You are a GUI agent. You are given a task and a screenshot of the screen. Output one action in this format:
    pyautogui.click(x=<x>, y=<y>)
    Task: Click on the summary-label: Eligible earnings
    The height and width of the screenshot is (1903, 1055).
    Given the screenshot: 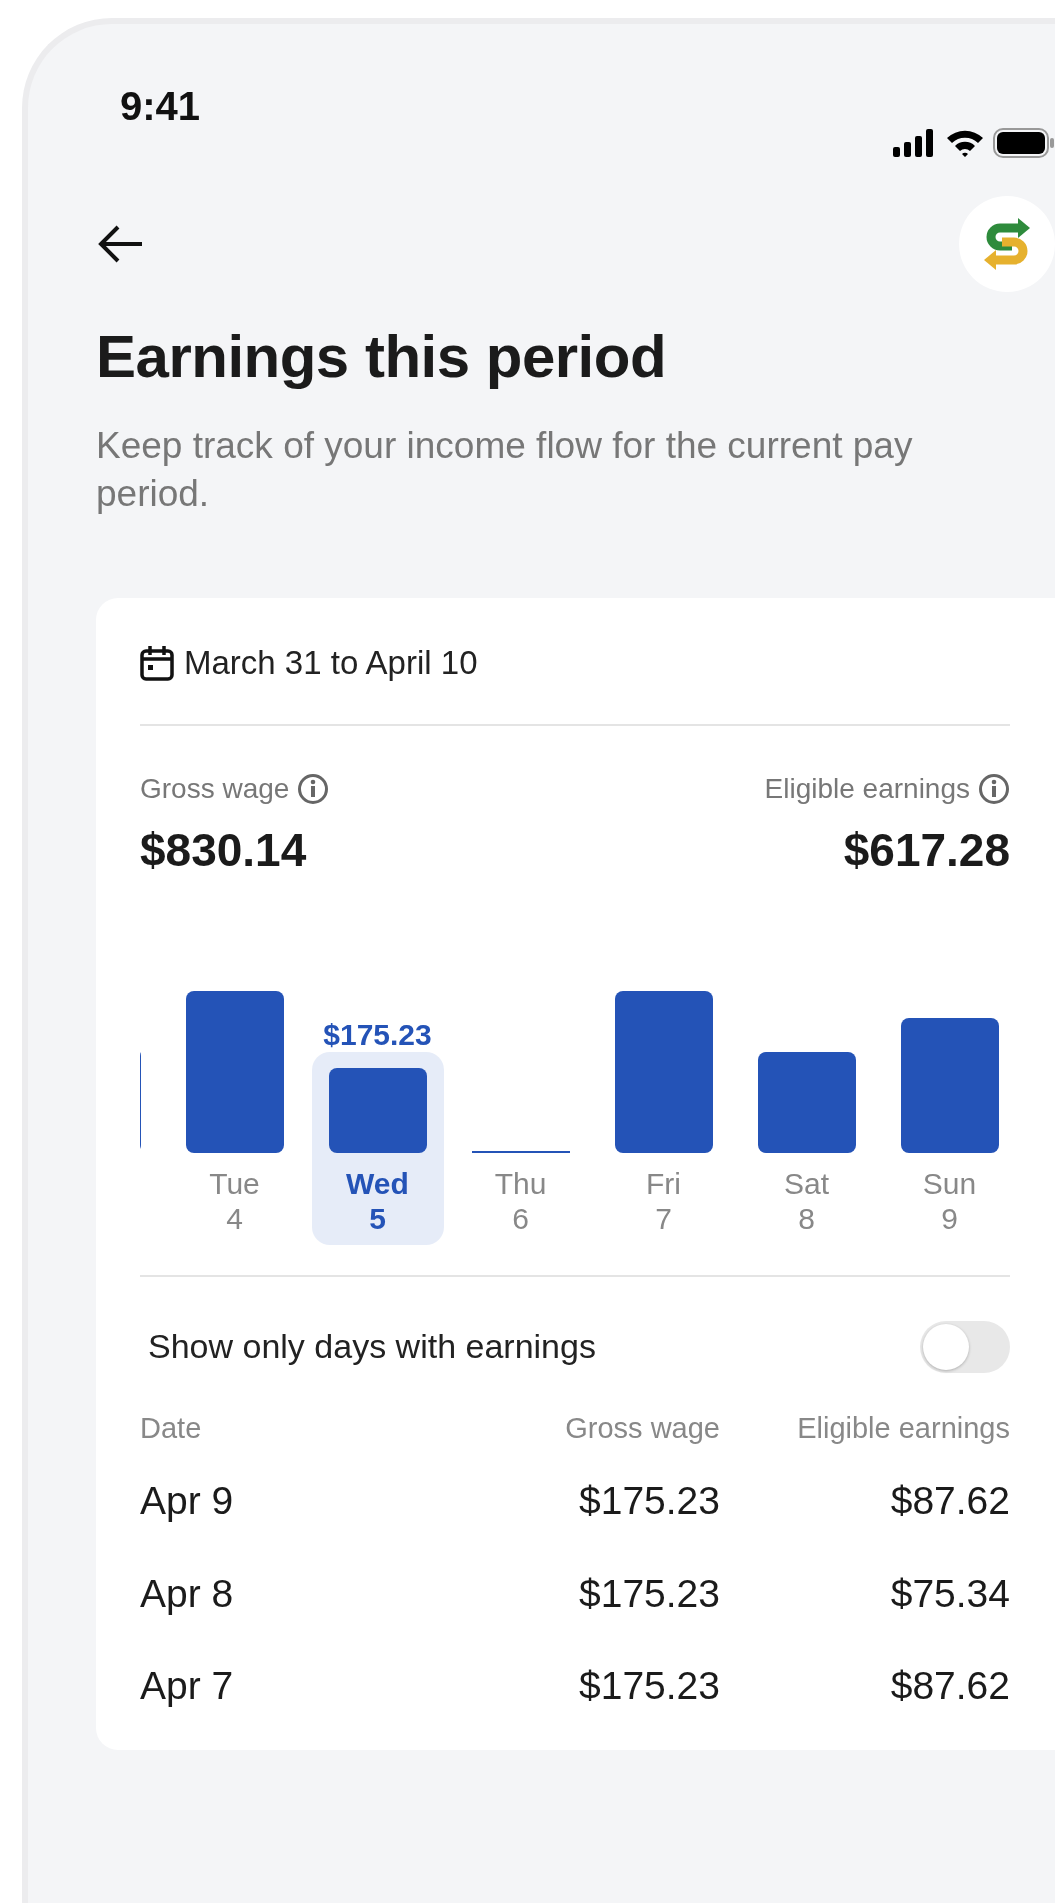 What is the action you would take?
    pyautogui.click(x=867, y=788)
    